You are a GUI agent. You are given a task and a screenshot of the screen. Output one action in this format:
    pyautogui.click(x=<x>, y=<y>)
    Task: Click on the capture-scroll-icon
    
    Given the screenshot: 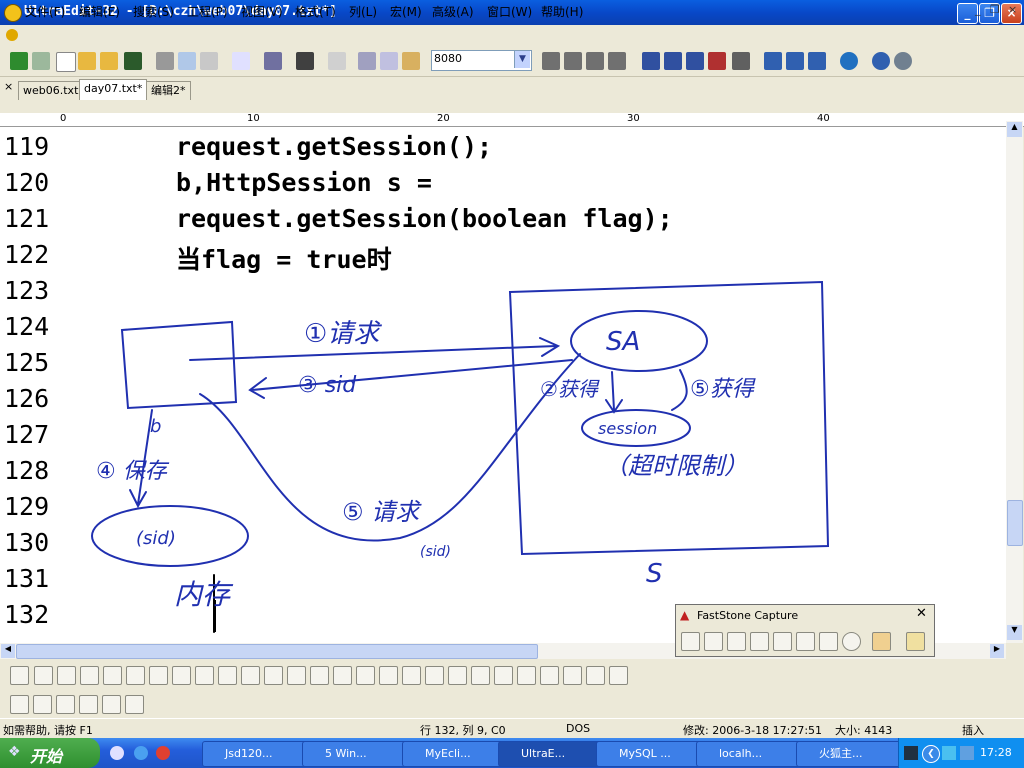 What is the action you would take?
    pyautogui.click(x=805, y=641)
    